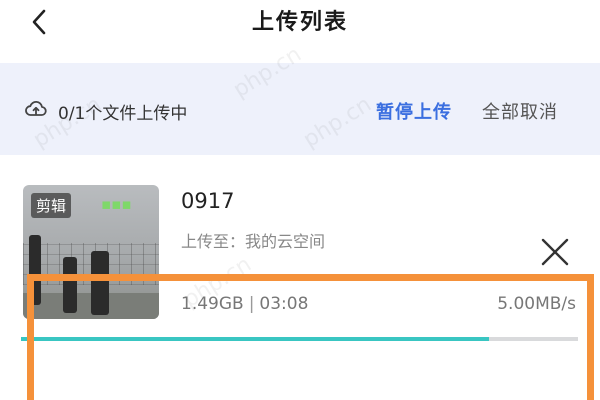 Image resolution: width=600 pixels, height=400 pixels. What do you see at coordinates (299, 22) in the screenshot?
I see `page-title: 上传列表` at bounding box center [299, 22].